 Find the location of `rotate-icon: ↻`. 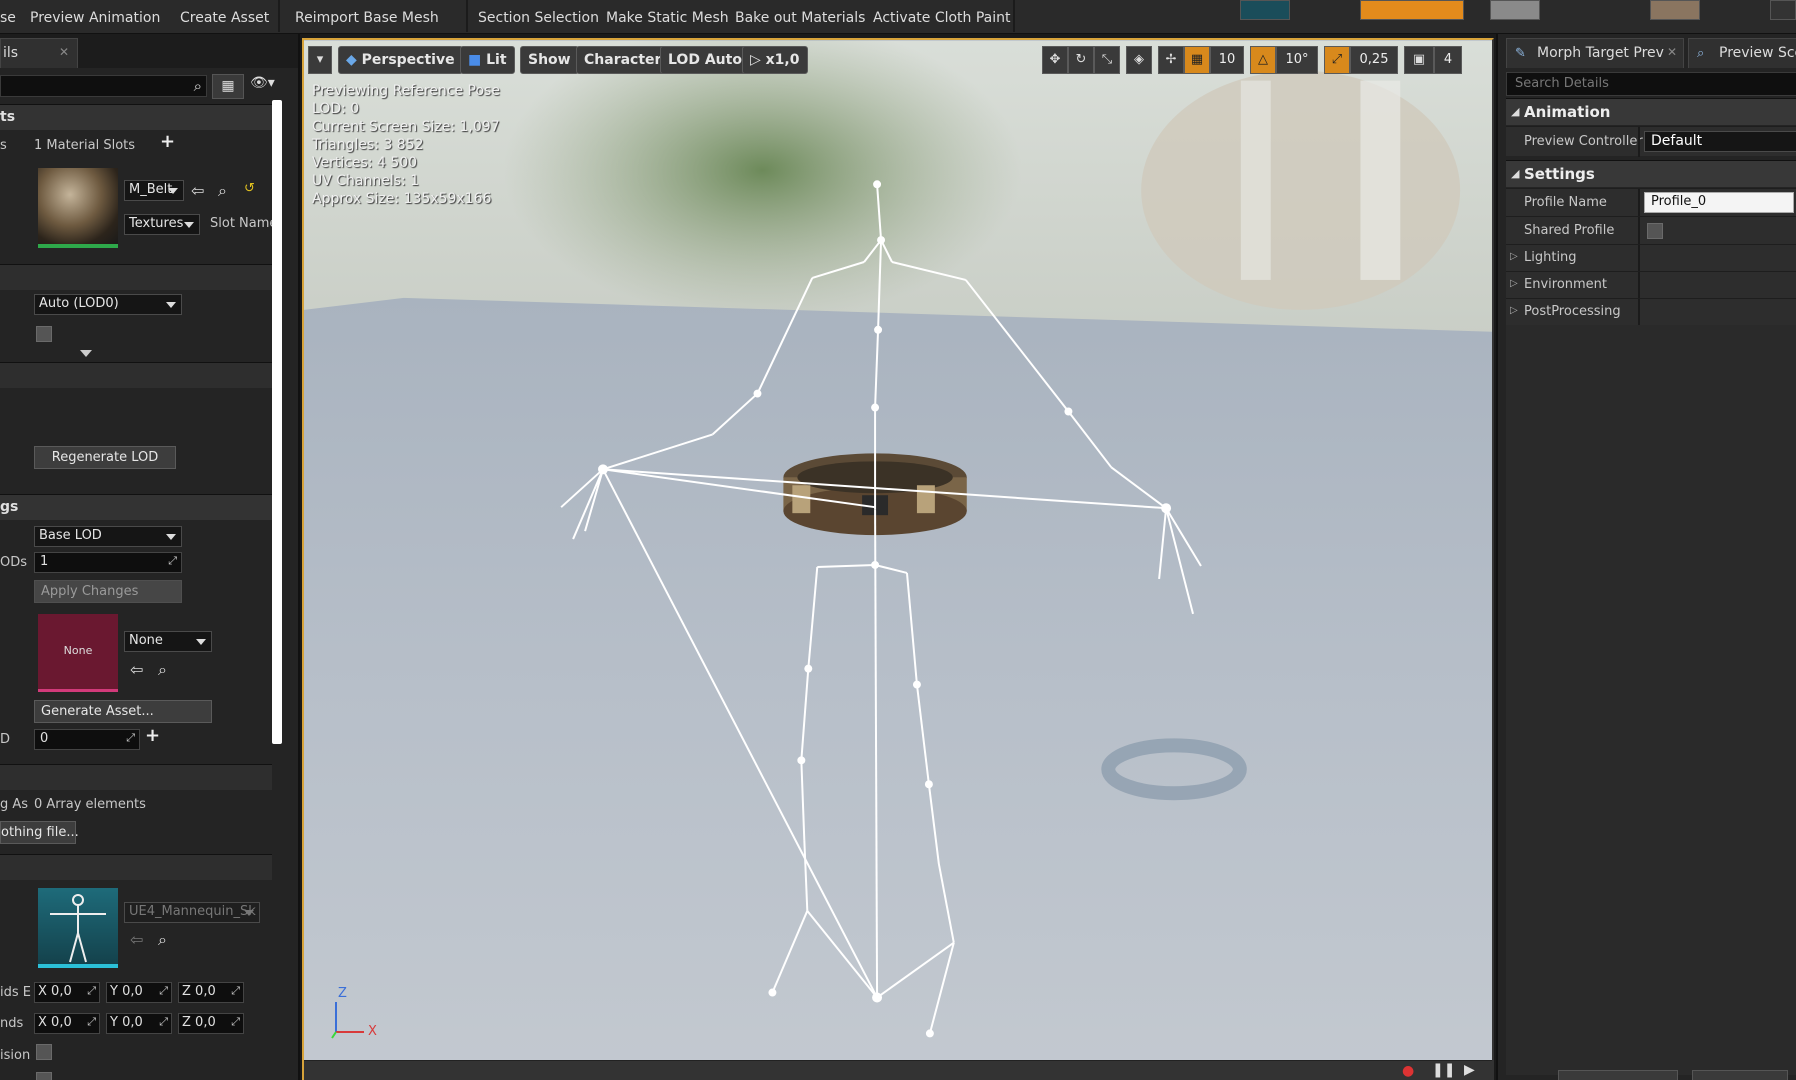

rotate-icon: ↻ is located at coordinates (1081, 60).